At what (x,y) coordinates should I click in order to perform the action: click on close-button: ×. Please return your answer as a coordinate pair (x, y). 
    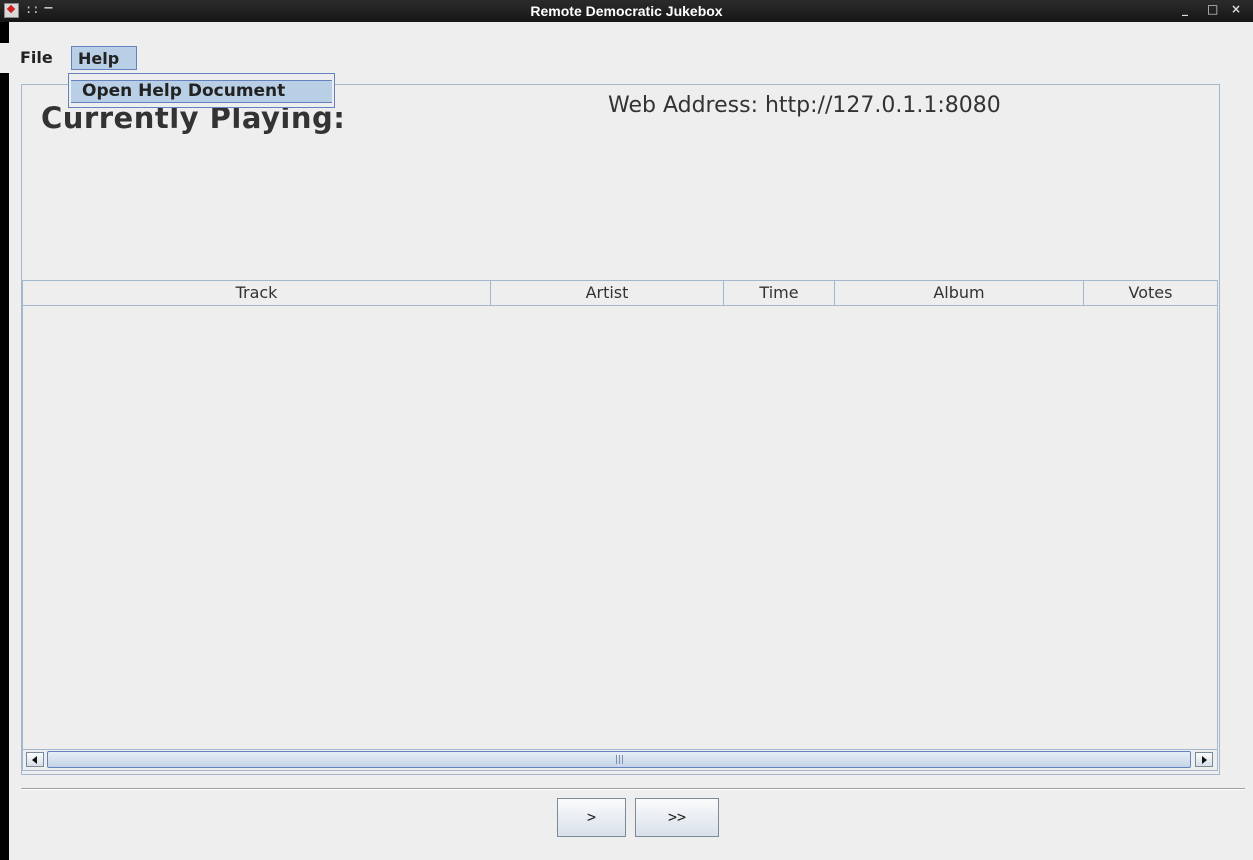
    Looking at the image, I should click on (1236, 9).